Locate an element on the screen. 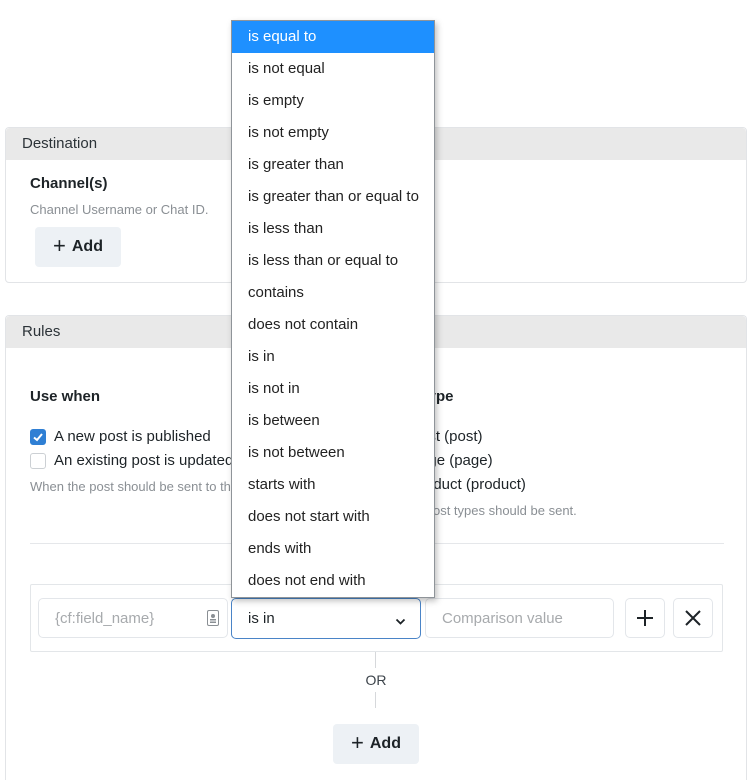 This screenshot has width=755, height=780. operator-option: is empty is located at coordinates (333, 101).